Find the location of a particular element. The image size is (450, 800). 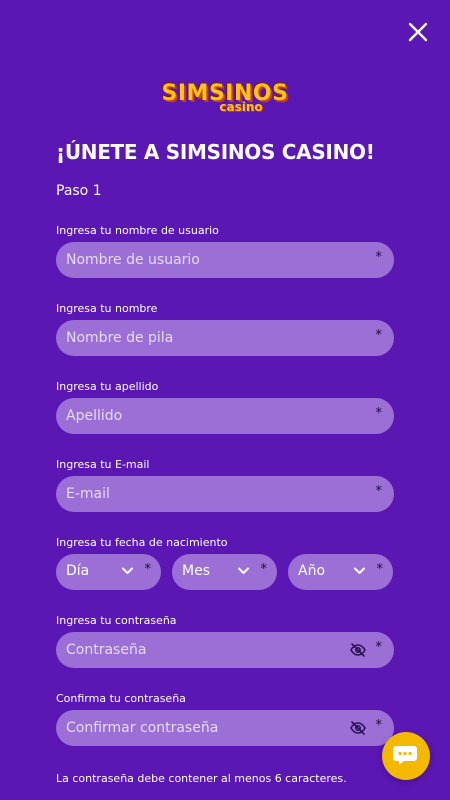

birthdate-selects: Día * Mes * Año * is located at coordinates (225, 572).